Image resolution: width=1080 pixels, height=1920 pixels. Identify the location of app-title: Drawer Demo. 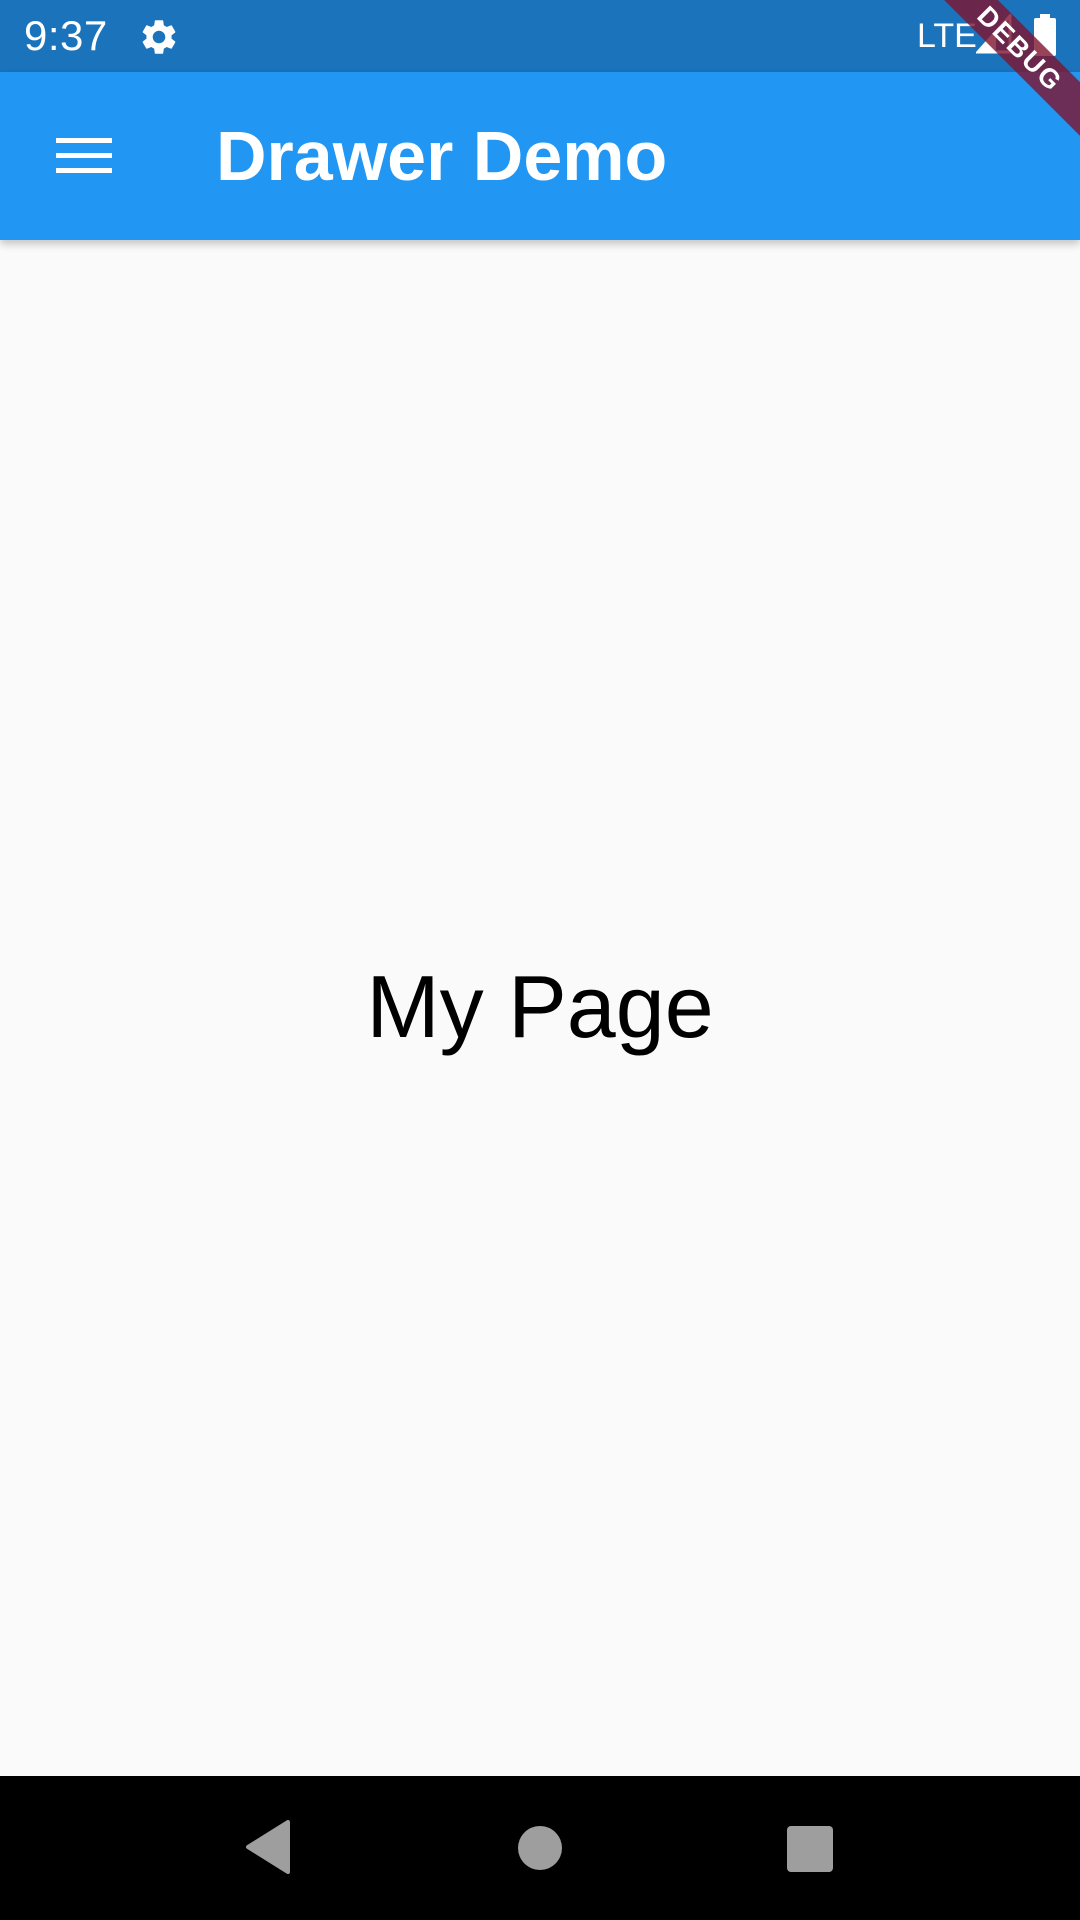
(442, 156).